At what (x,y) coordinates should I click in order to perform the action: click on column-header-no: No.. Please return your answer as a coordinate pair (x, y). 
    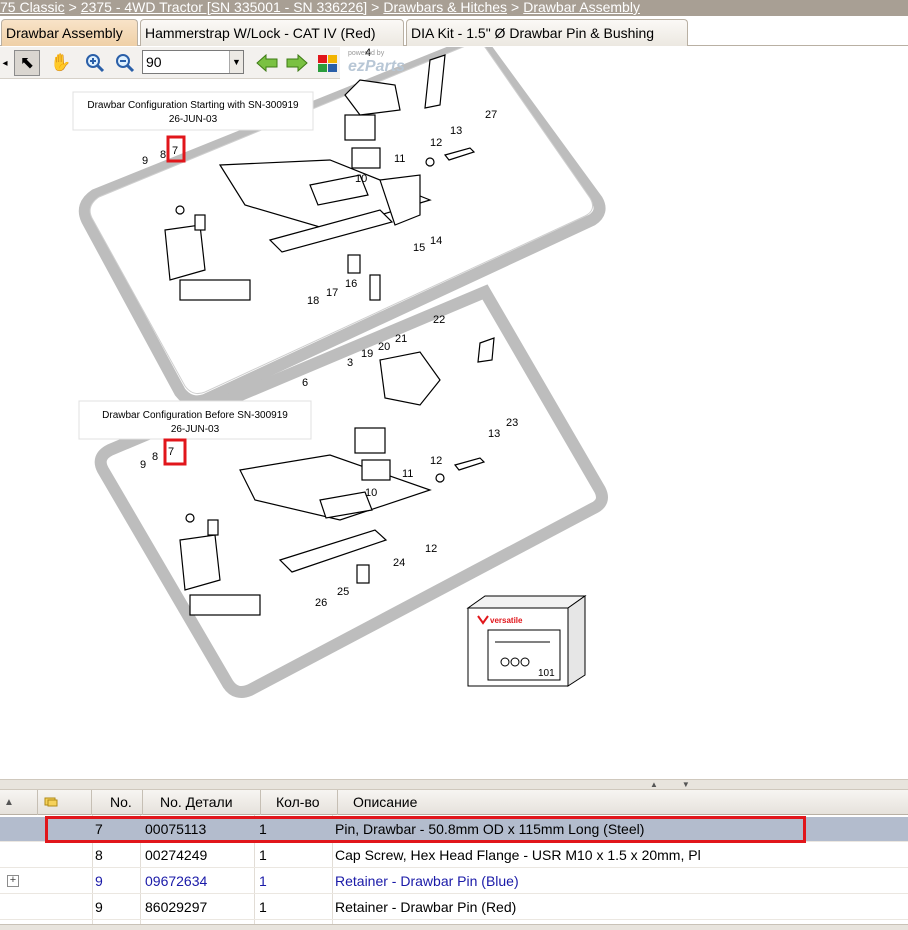
    Looking at the image, I should click on (117, 802).